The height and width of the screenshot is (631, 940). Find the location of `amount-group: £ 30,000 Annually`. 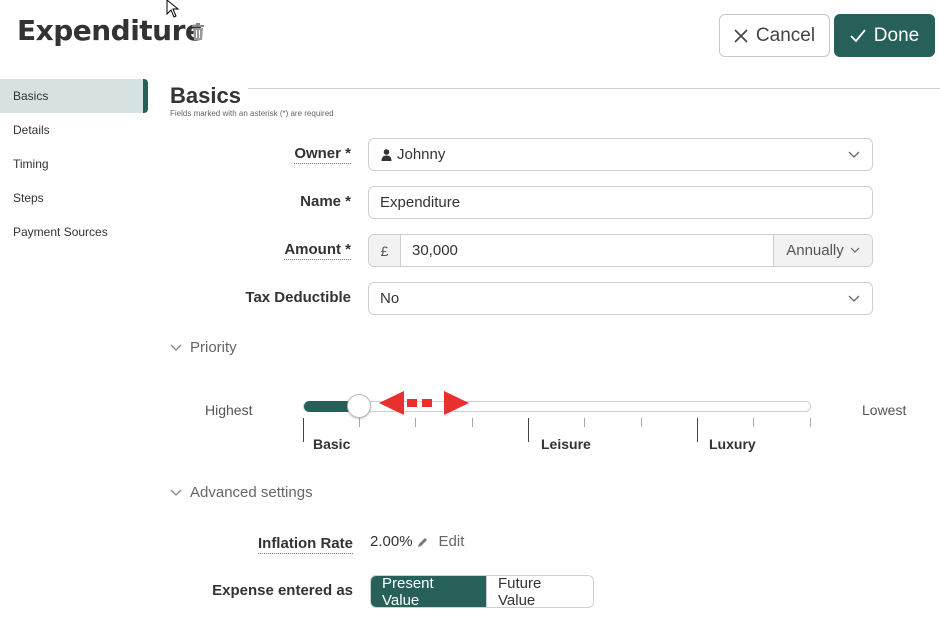

amount-group: £ 30,000 Annually is located at coordinates (620, 250).